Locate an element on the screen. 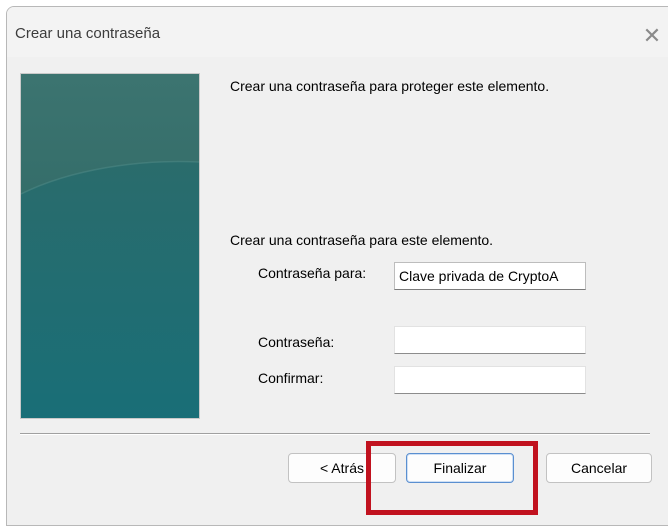  password-for-field is located at coordinates (490, 276).